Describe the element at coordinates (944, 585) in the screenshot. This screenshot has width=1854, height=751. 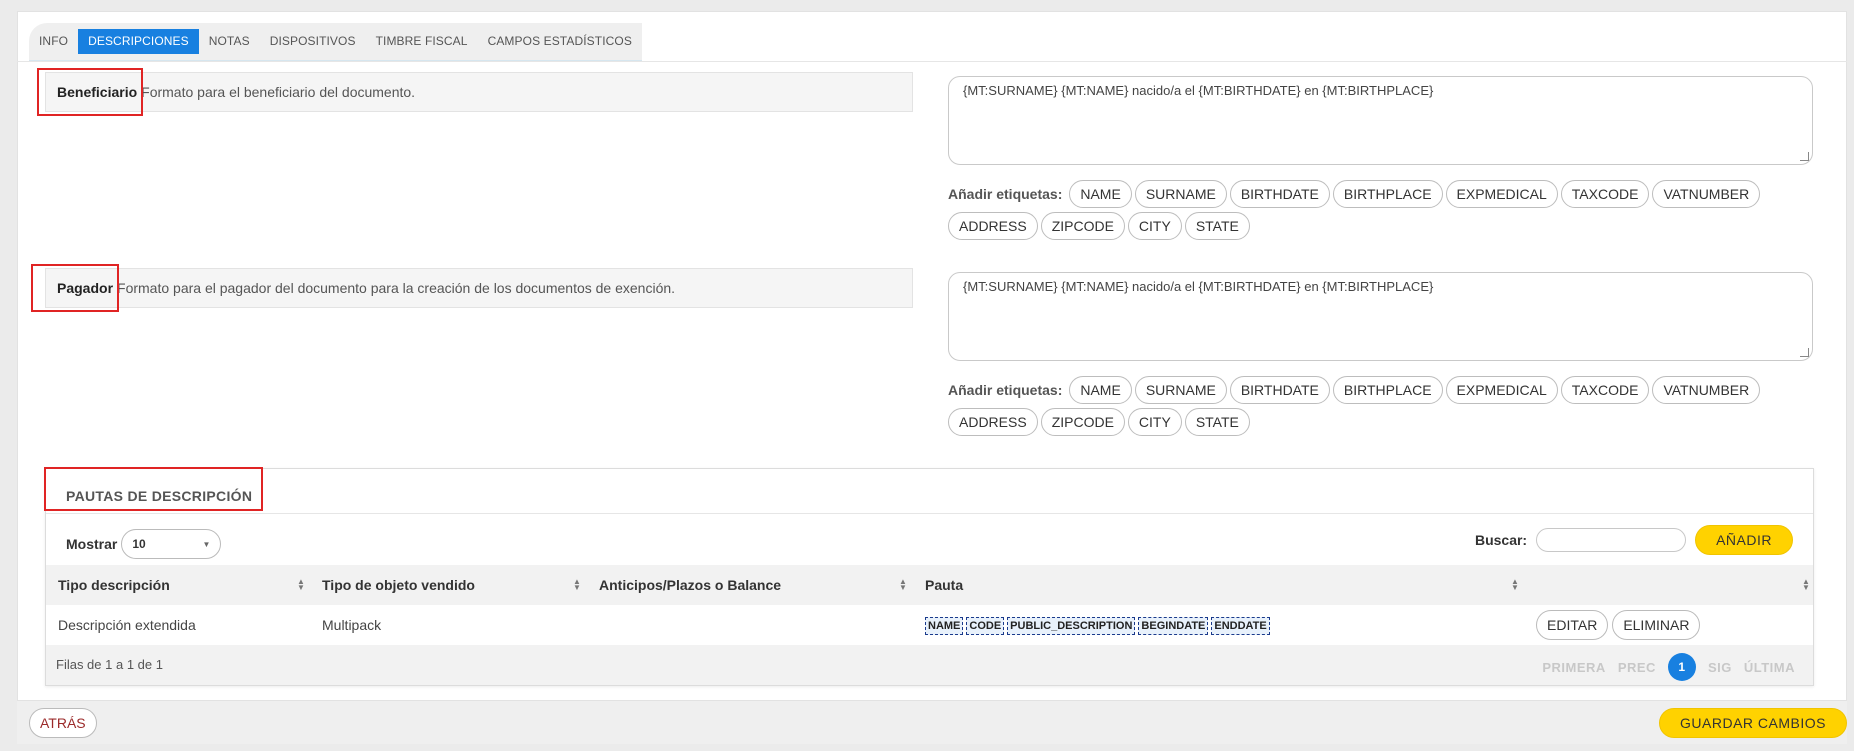
I see `col-pauta: Pauta` at that location.